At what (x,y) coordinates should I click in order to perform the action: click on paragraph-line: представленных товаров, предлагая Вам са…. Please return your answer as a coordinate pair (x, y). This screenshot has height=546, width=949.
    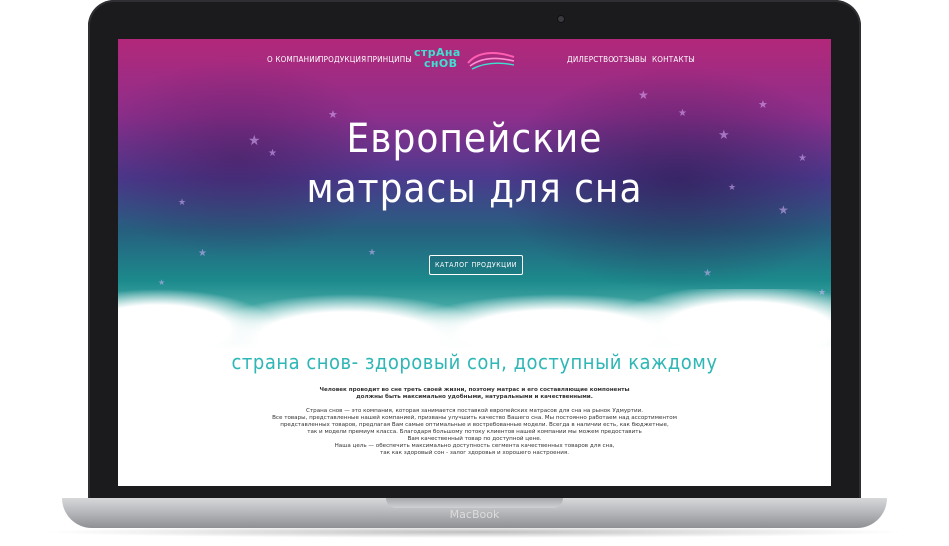
    Looking at the image, I should click on (474, 425).